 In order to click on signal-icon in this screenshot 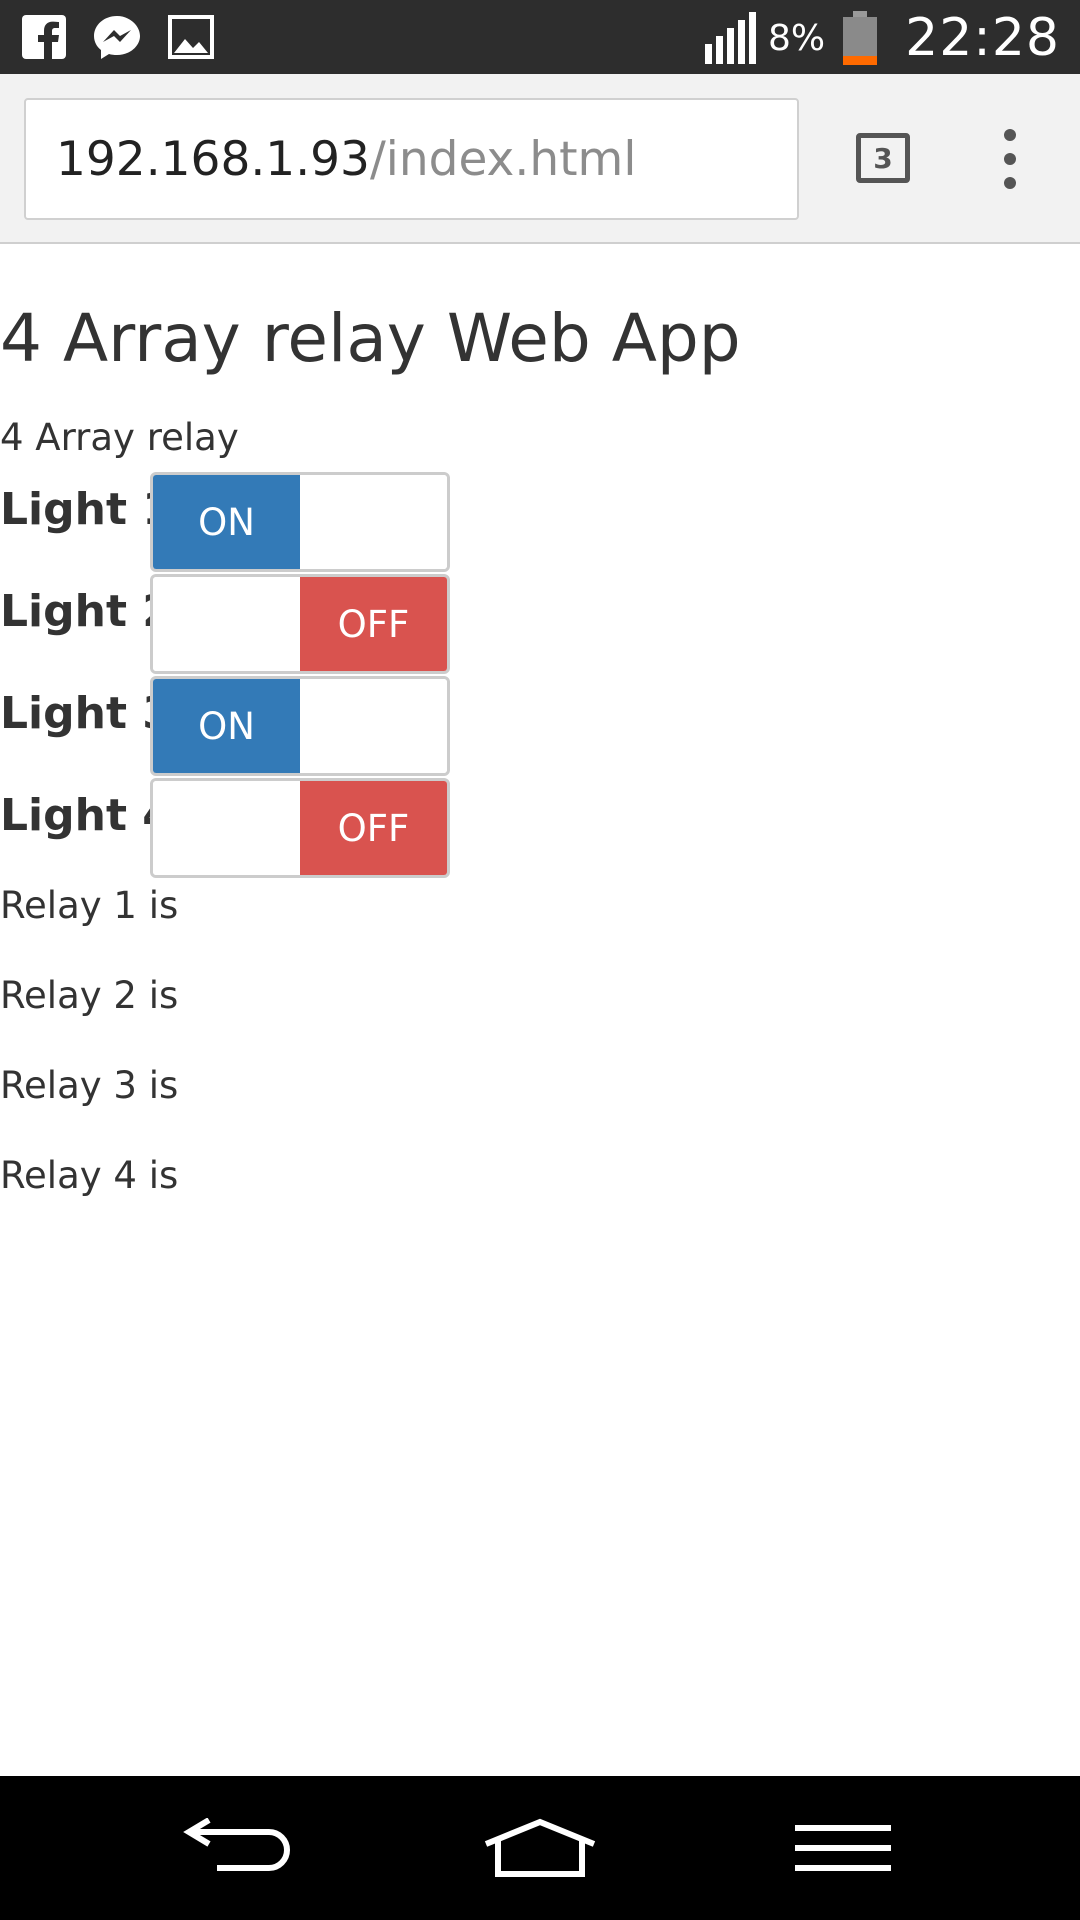, I will do `click(731, 38)`.